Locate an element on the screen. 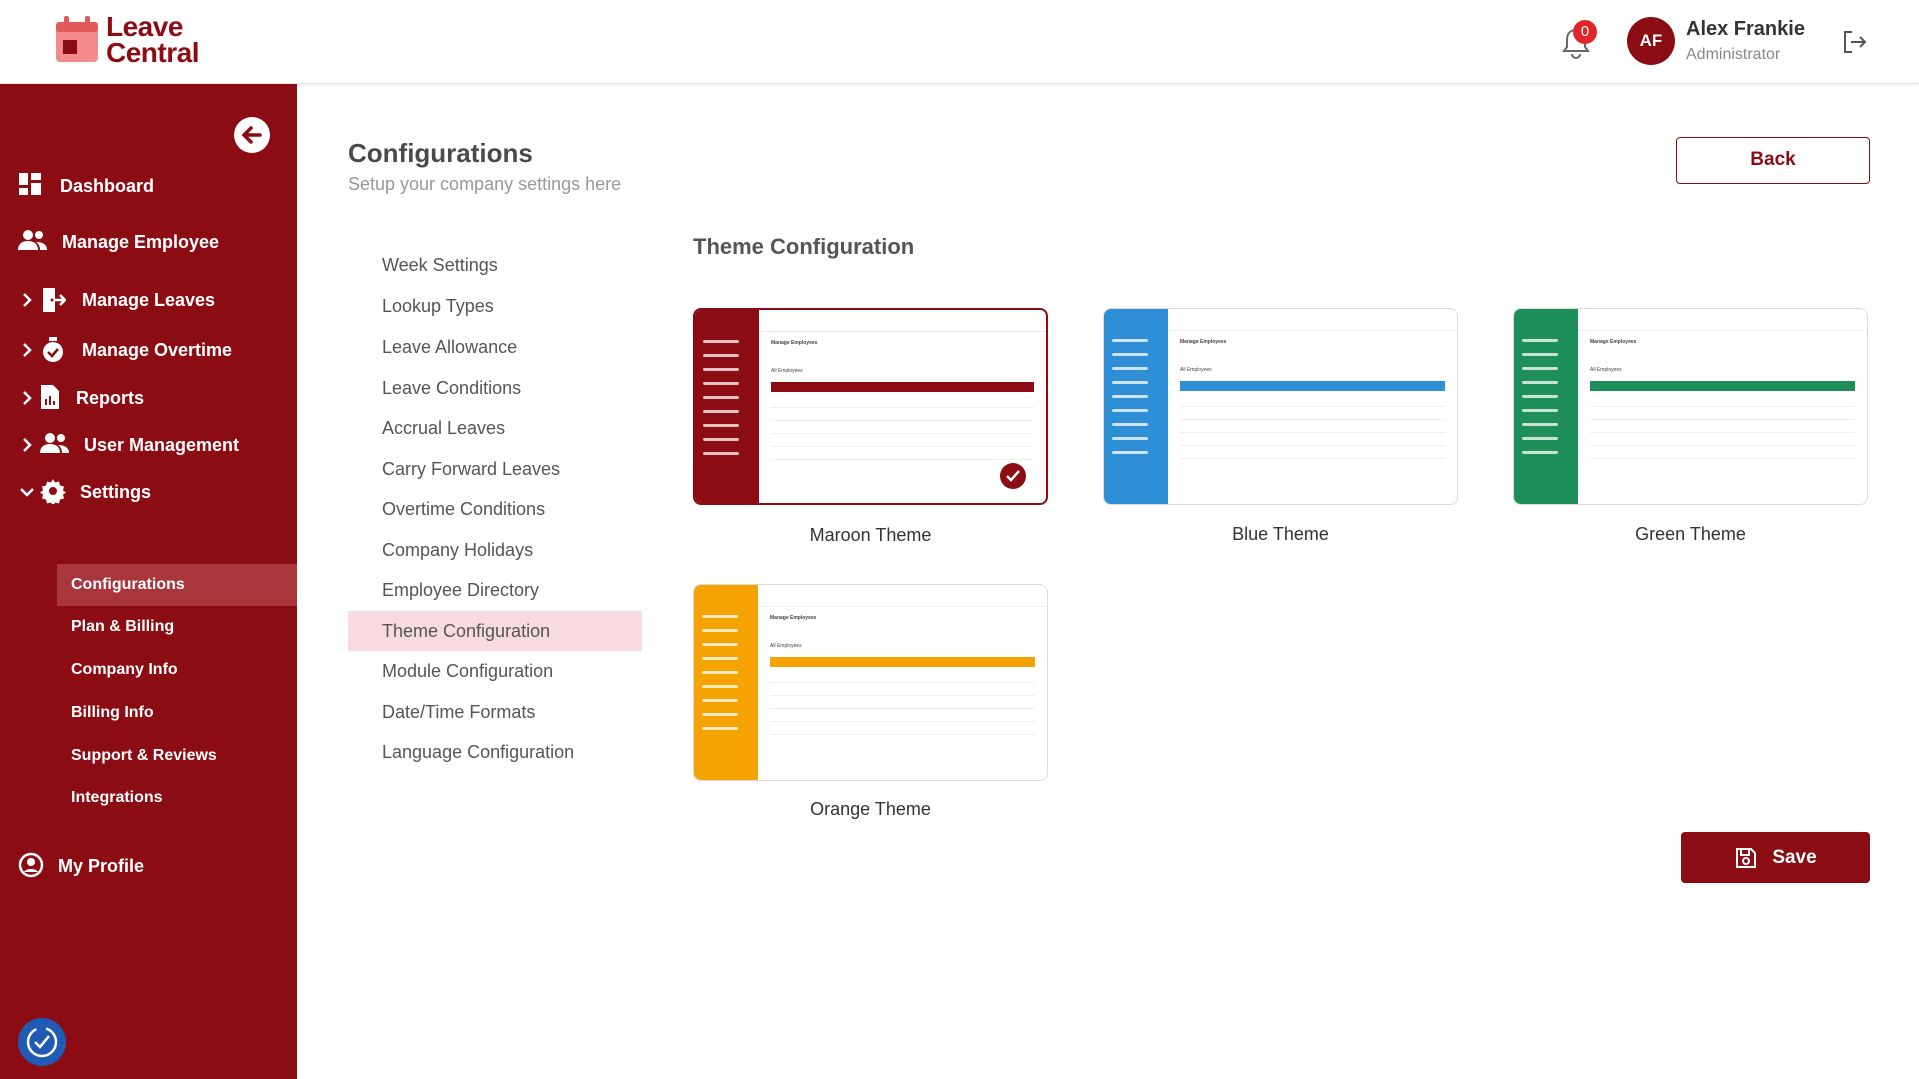 The width and height of the screenshot is (1919, 1079). user-name: Alex Frankie is located at coordinates (1745, 29).